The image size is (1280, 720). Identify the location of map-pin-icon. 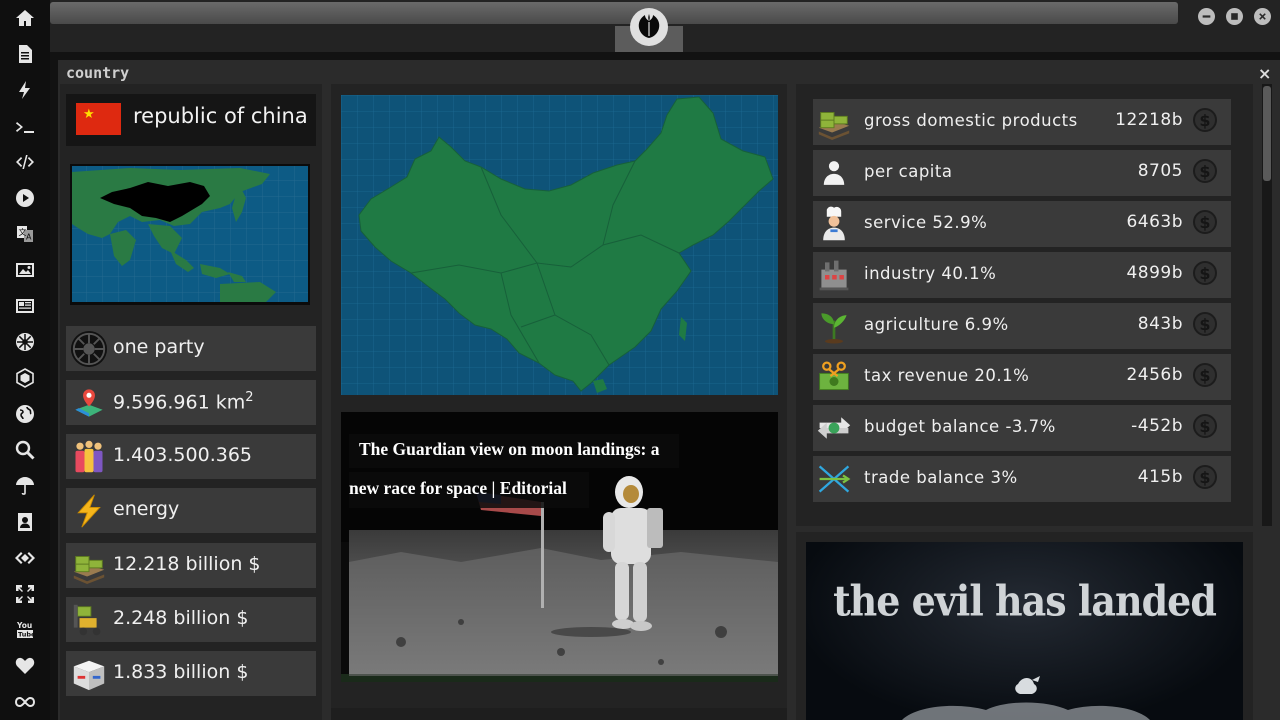
(89, 403).